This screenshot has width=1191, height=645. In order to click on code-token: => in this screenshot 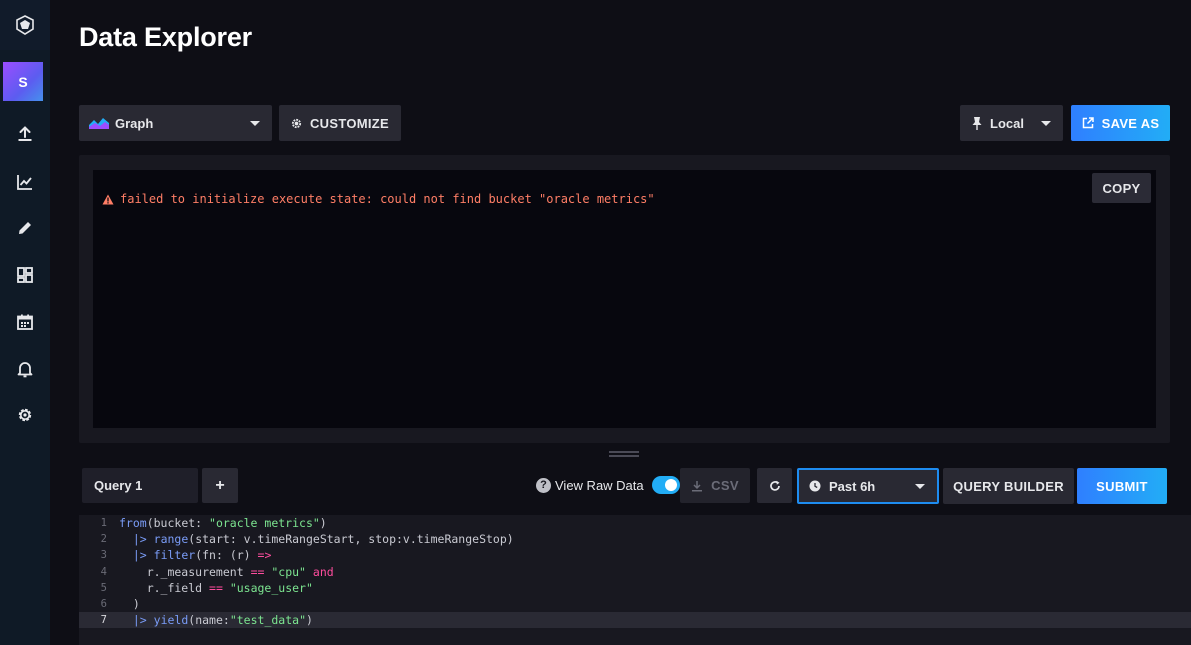, I will do `click(264, 555)`.